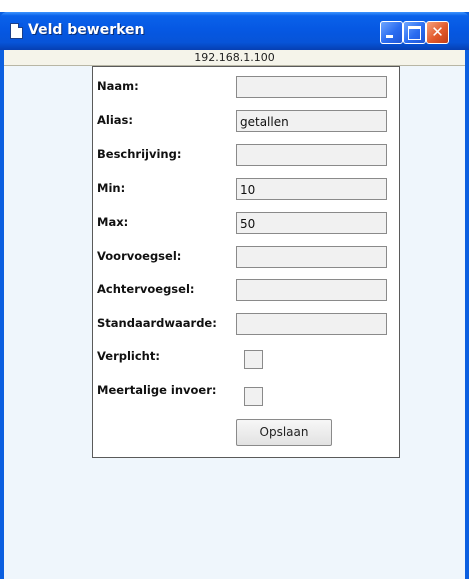  What do you see at coordinates (284, 432) in the screenshot?
I see `save-button: Opslaan` at bounding box center [284, 432].